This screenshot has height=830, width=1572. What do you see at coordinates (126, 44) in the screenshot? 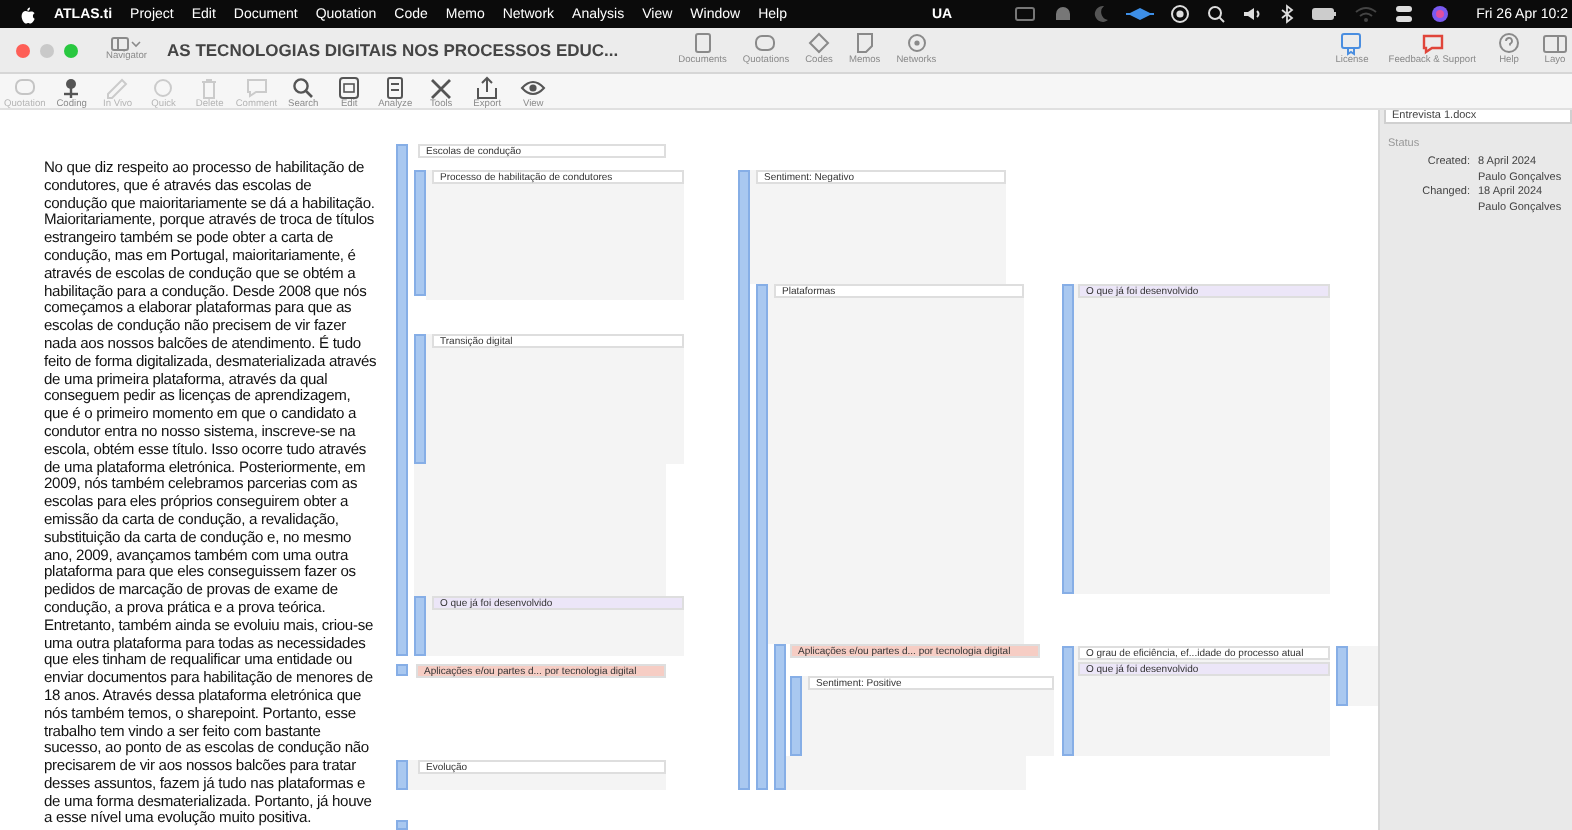
I see `sidebar-icon` at bounding box center [126, 44].